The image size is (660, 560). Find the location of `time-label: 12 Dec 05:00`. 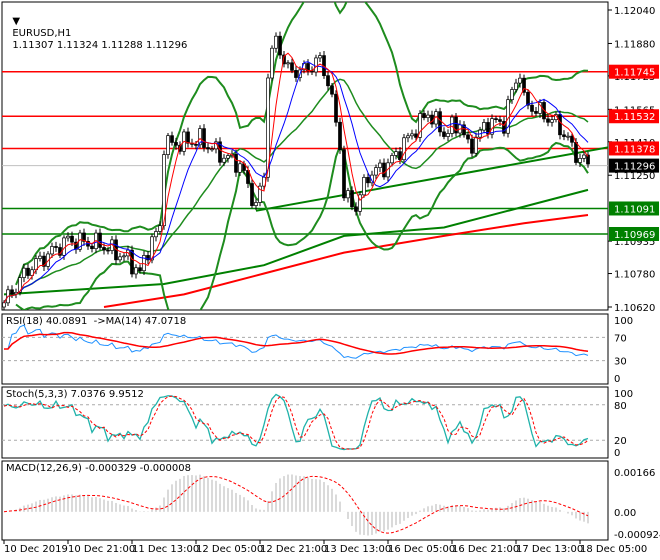

time-label: 12 Dec 05:00 is located at coordinates (229, 549).